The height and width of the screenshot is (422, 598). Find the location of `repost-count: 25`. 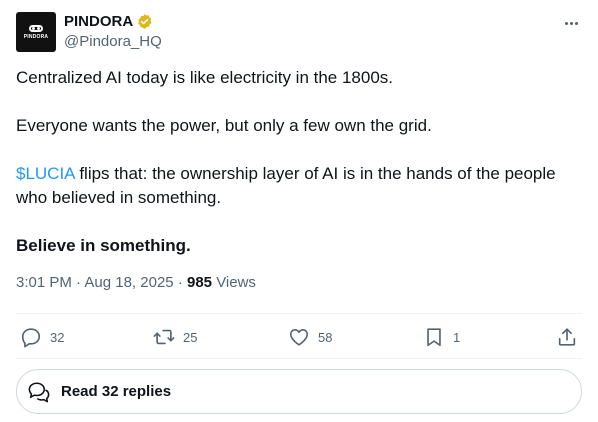

repost-count: 25 is located at coordinates (190, 337).